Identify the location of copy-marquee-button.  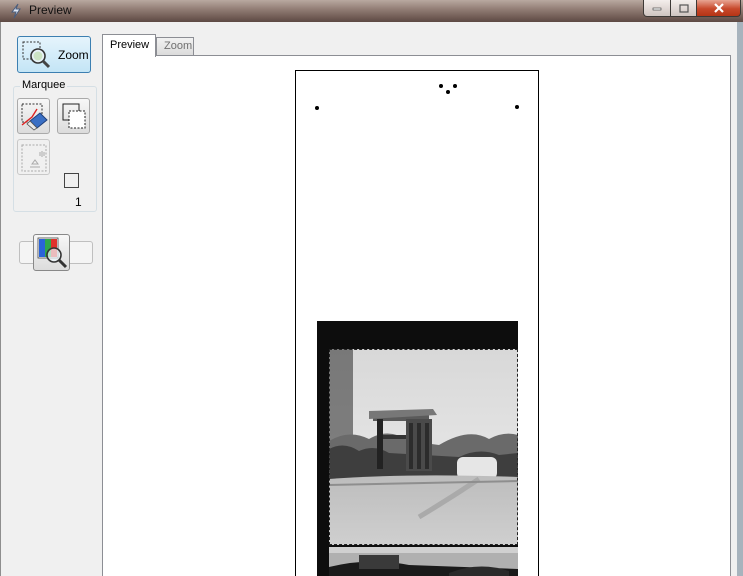
(73, 116).